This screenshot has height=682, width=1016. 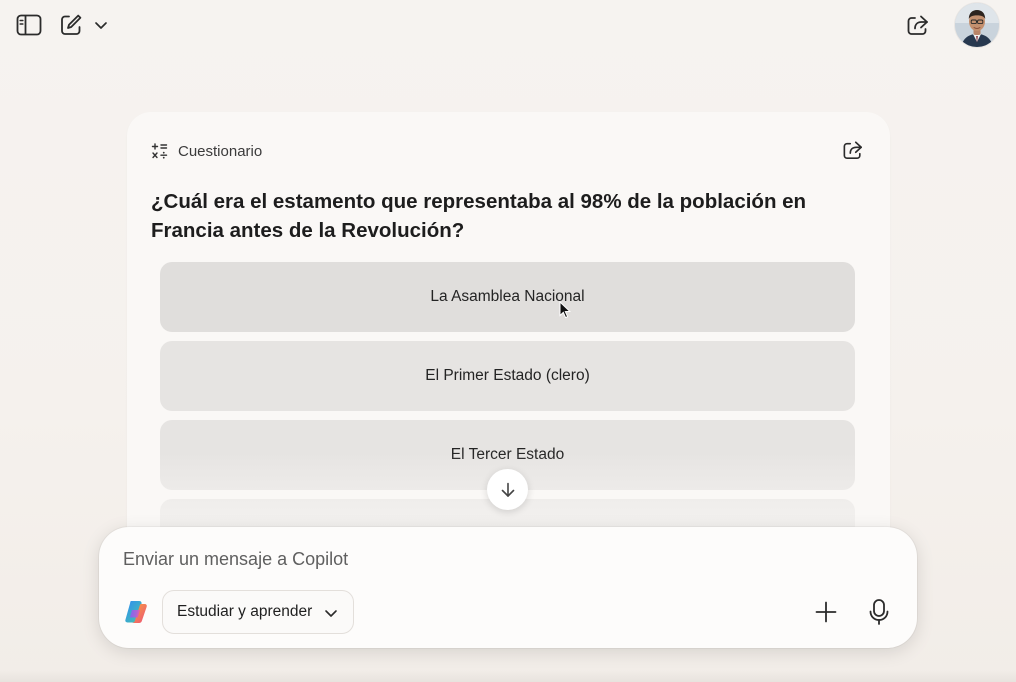 I want to click on sidebar-toggle-icon, so click(x=29, y=25).